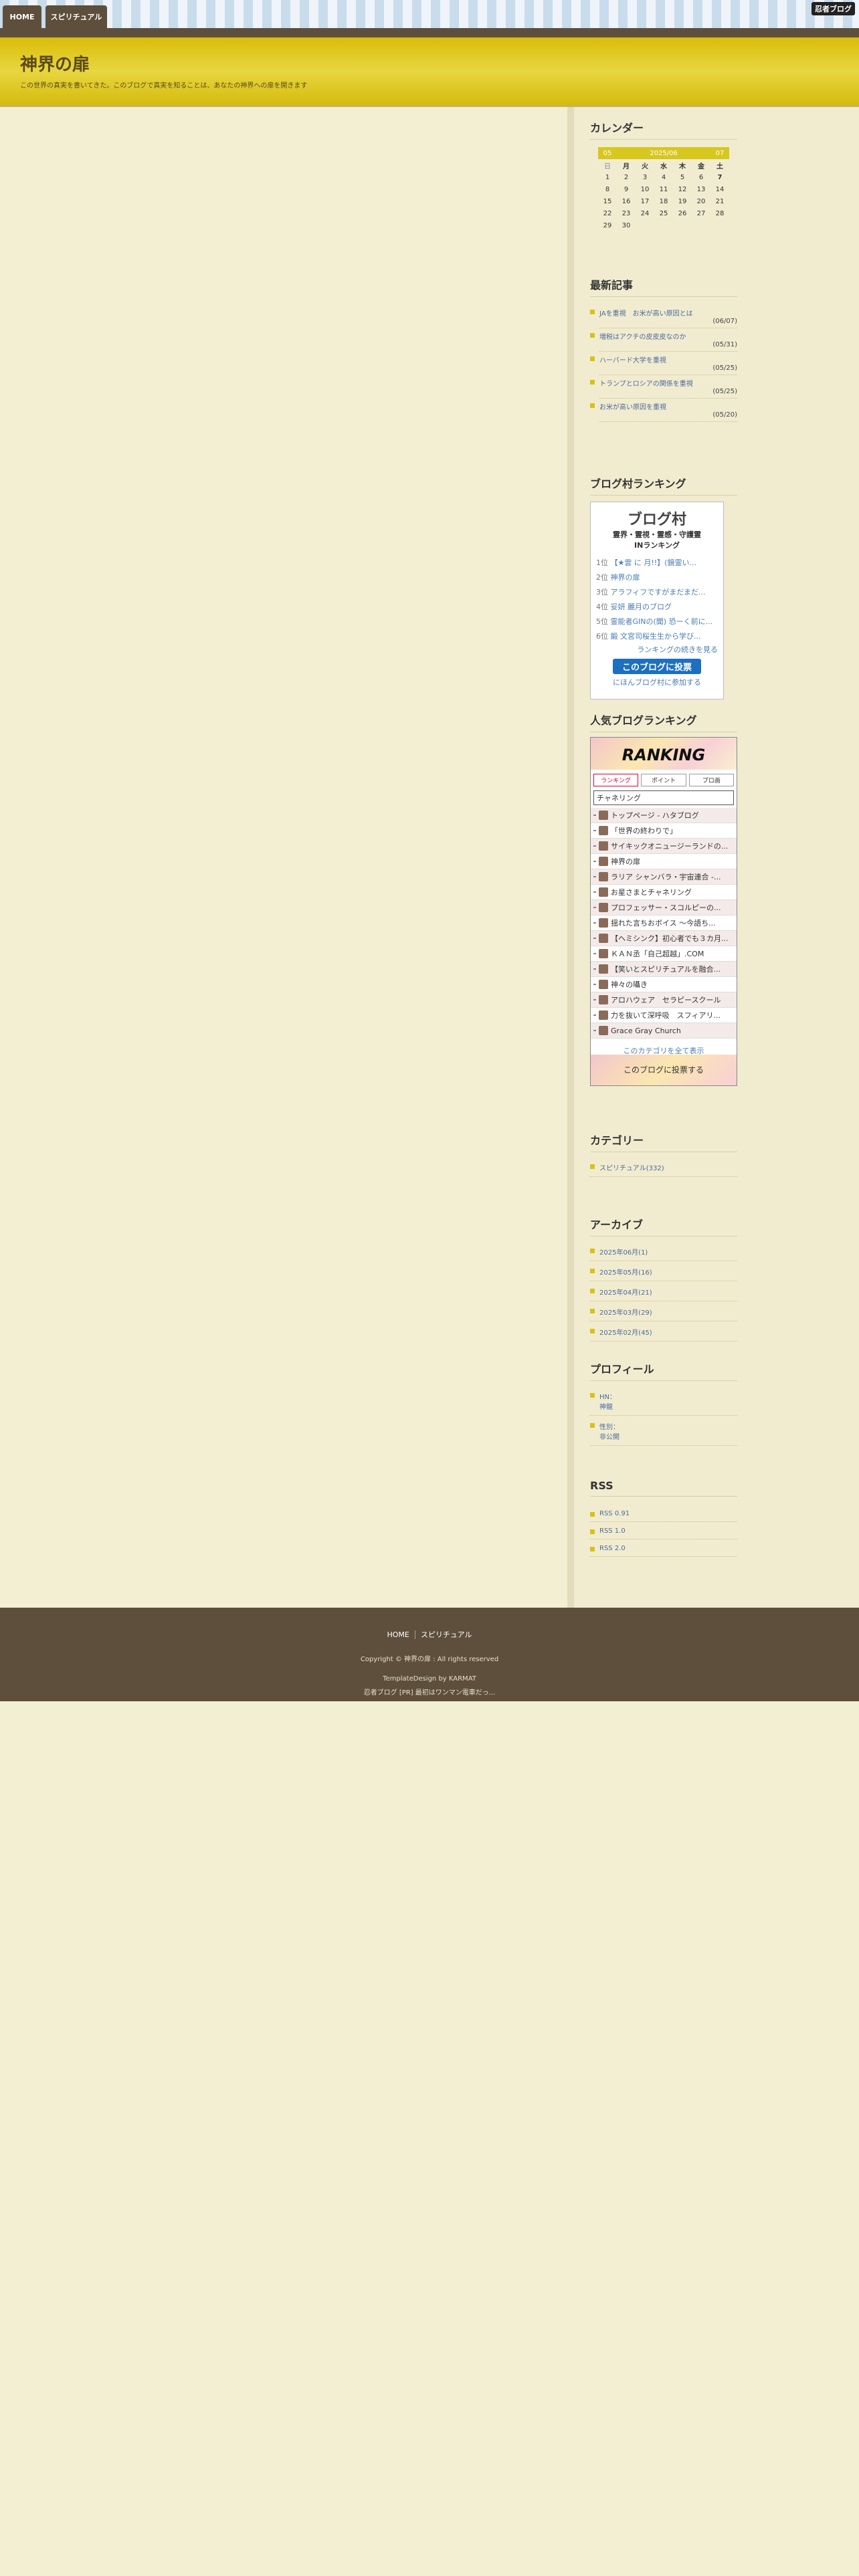 Image resolution: width=859 pixels, height=2576 pixels. Describe the element at coordinates (657, 649) in the screenshot. I see `blogmura-more-link: ランキングの続きを見る` at that location.